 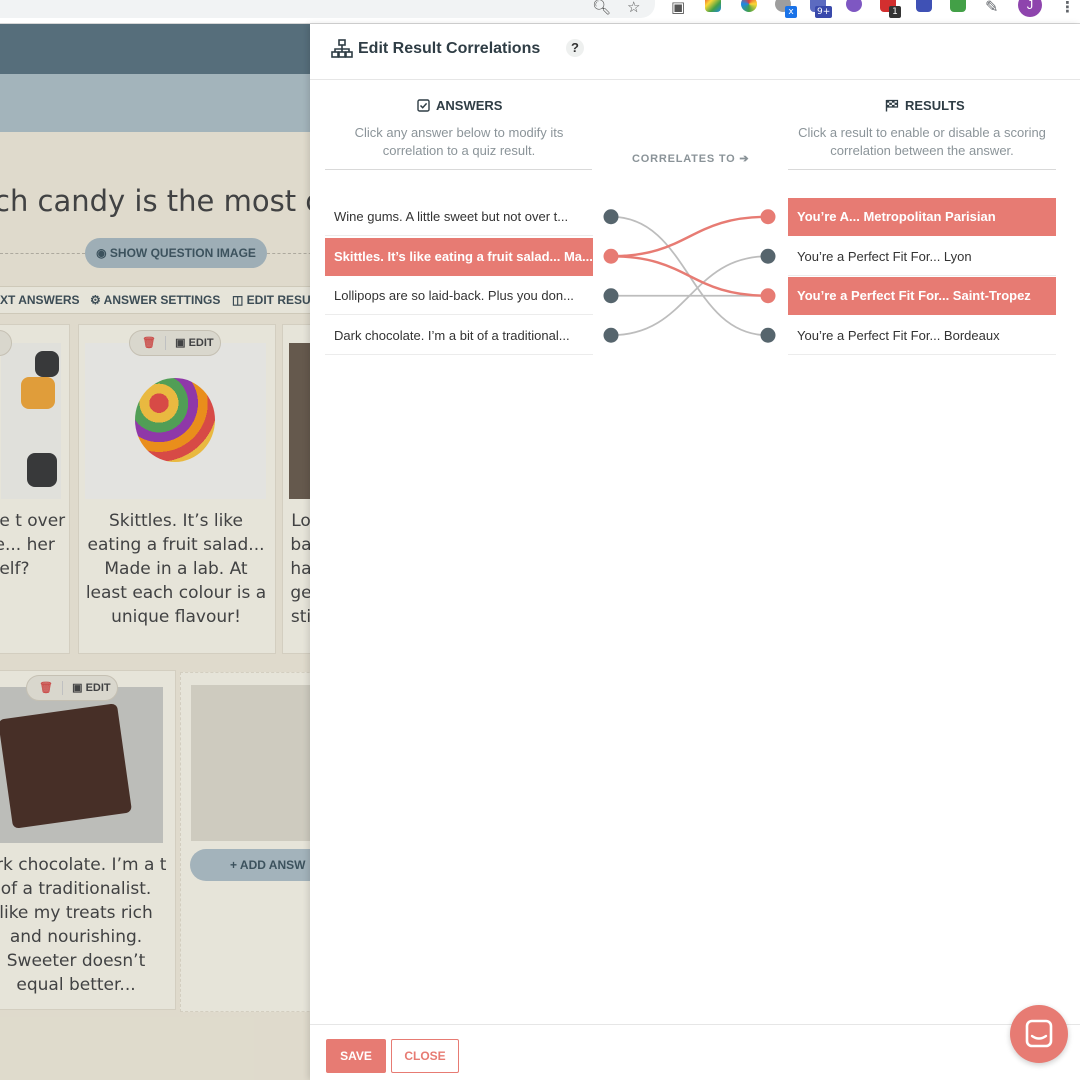 I want to click on chat-launcher-button, so click(x=1039, y=1034).